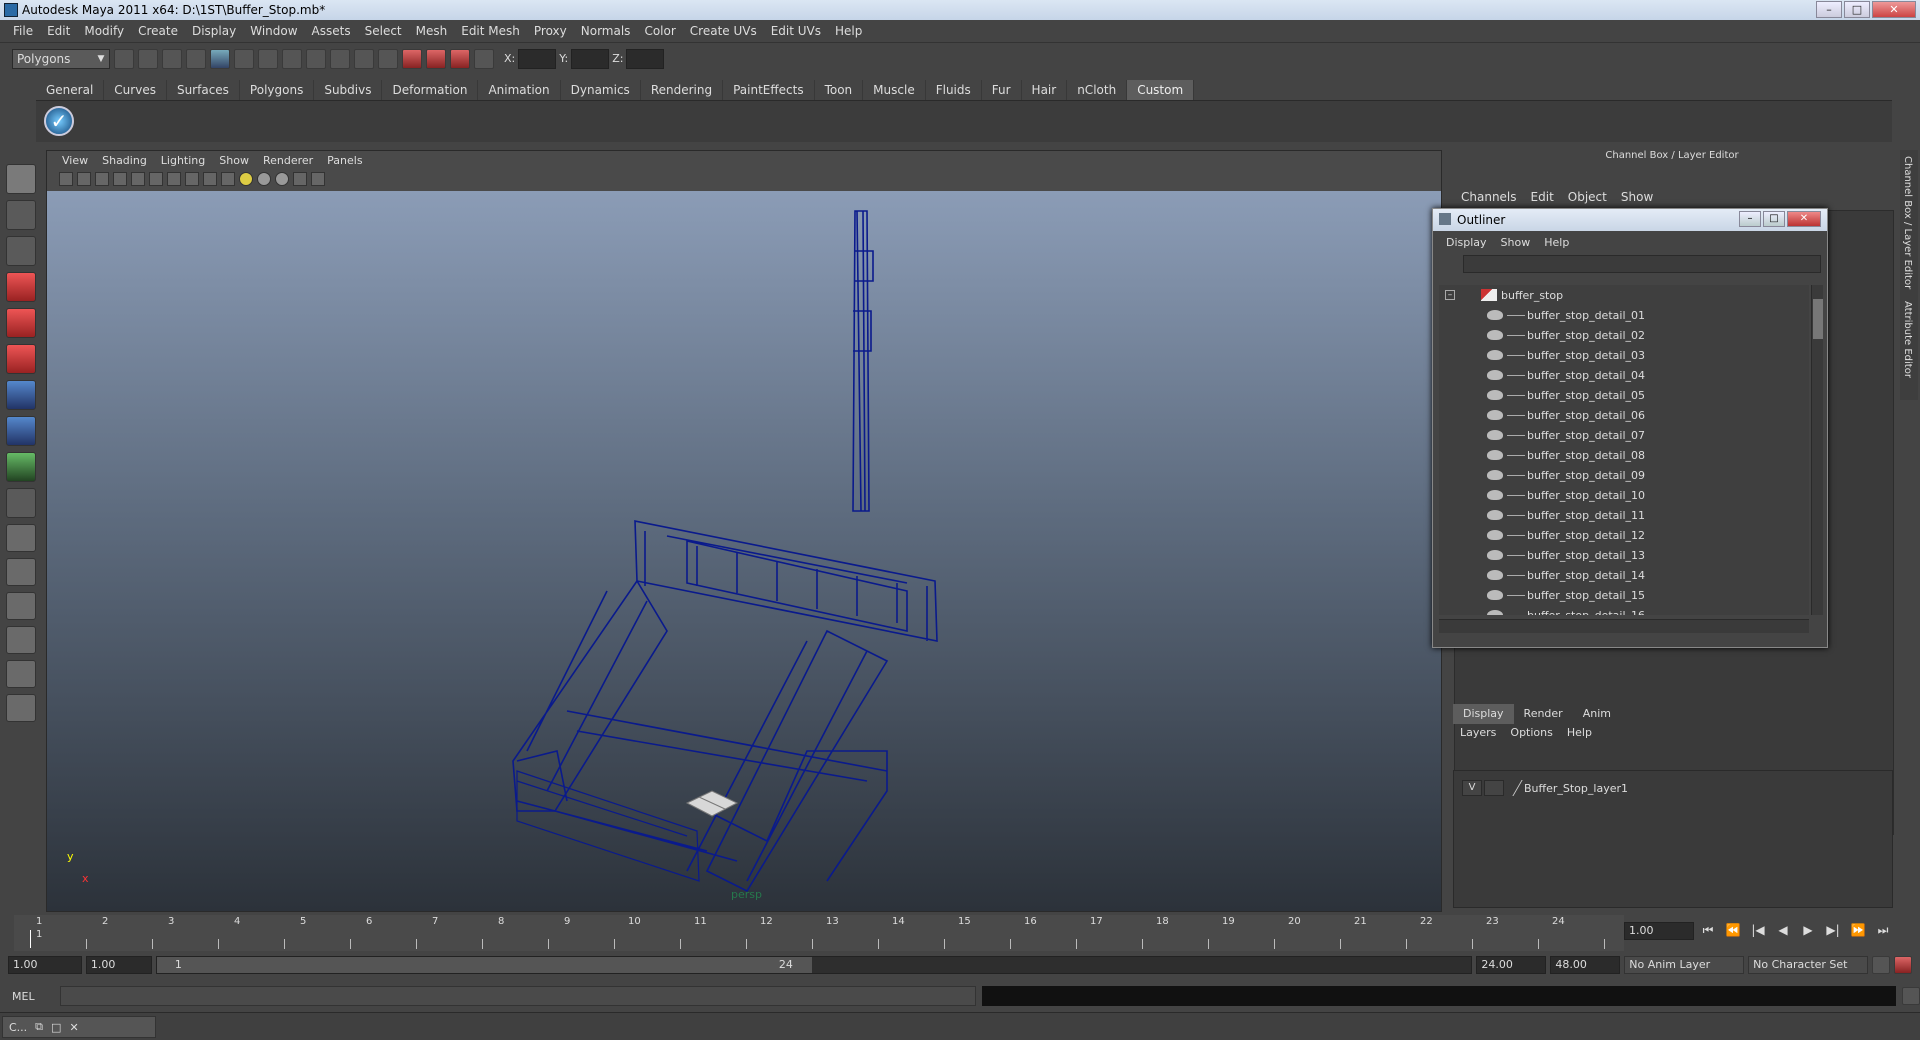  What do you see at coordinates (412, 58) in the screenshot?
I see `render-icon` at bounding box center [412, 58].